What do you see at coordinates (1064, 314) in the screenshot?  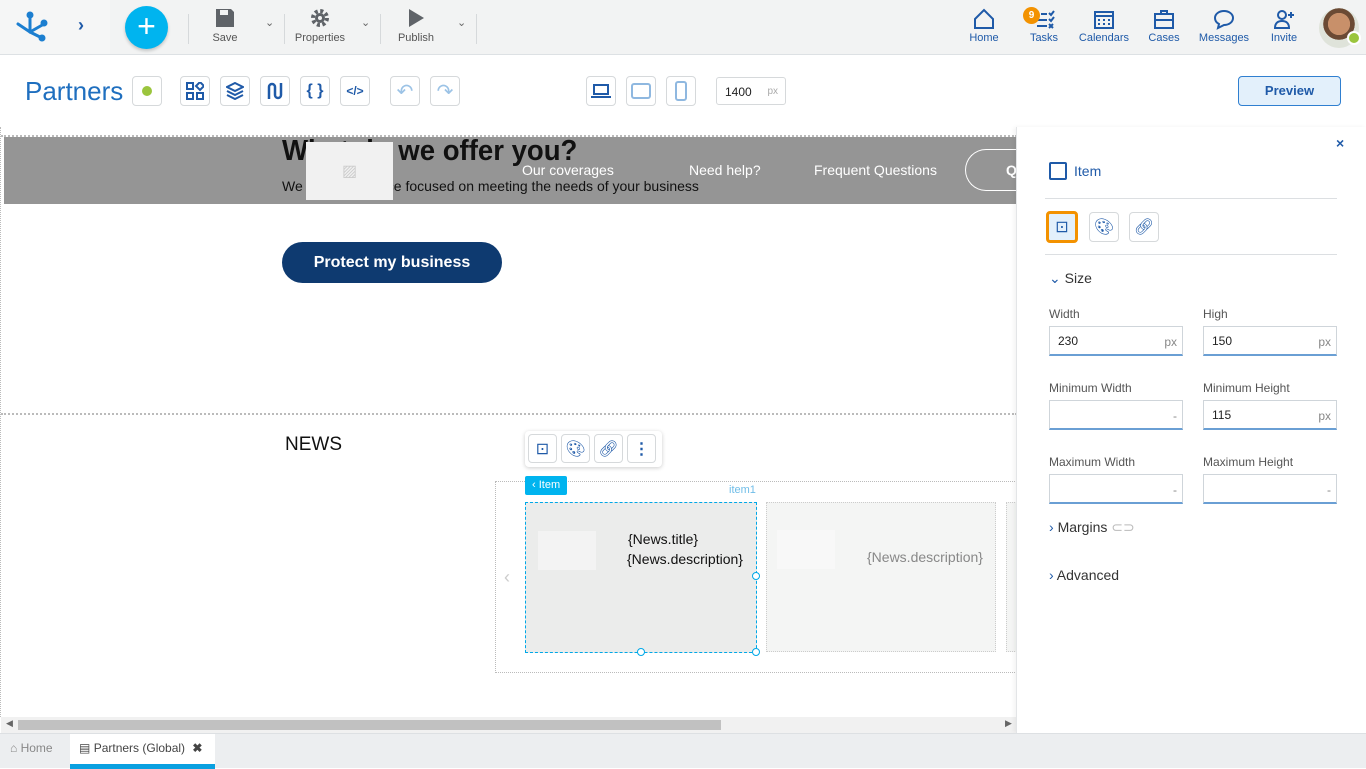 I see `width-label: Width` at bounding box center [1064, 314].